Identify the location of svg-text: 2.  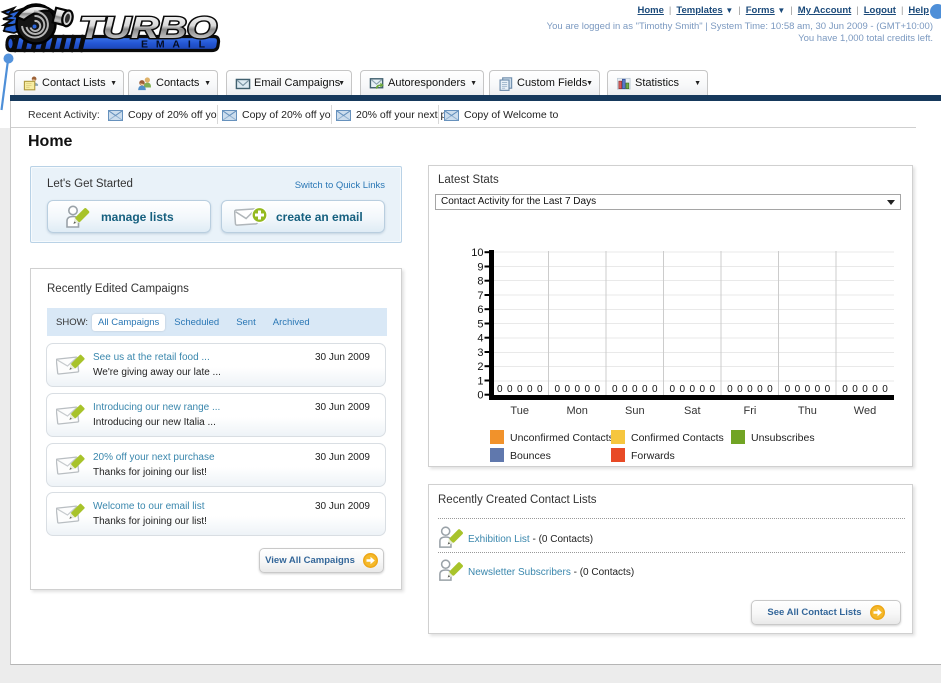
(480, 367).